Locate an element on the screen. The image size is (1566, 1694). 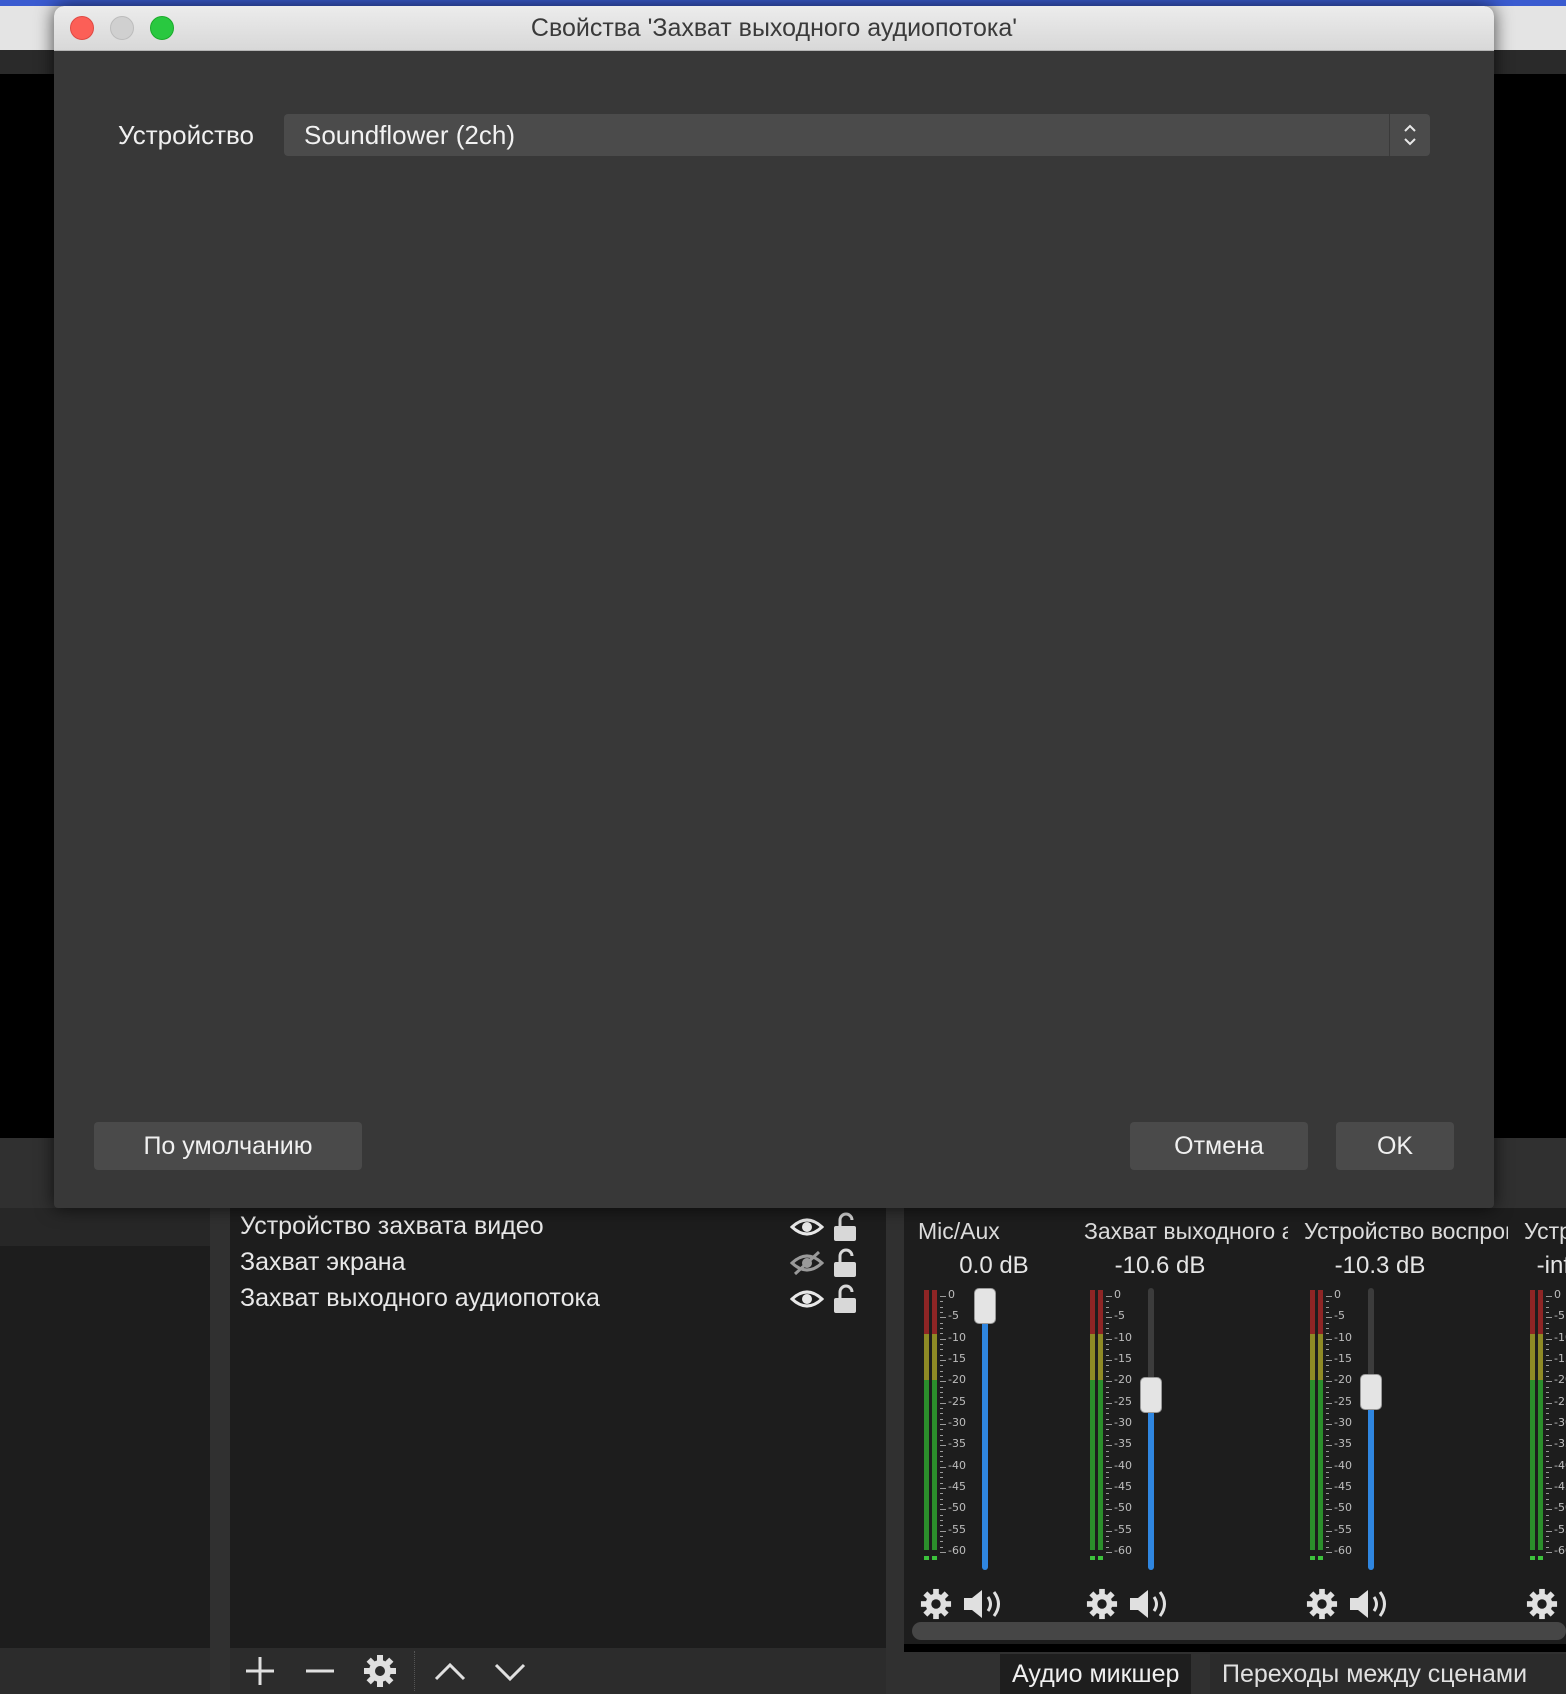
move-down-button is located at coordinates (510, 1671).